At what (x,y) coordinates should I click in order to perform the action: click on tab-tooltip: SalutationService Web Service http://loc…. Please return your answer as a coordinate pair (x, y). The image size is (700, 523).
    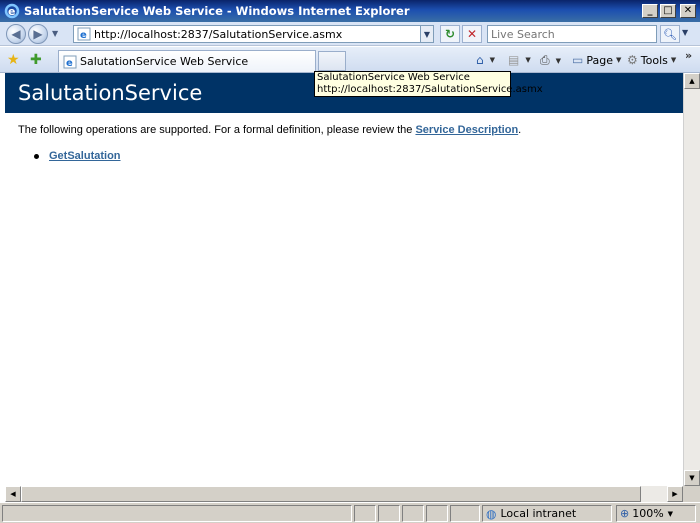
    Looking at the image, I should click on (428, 84).